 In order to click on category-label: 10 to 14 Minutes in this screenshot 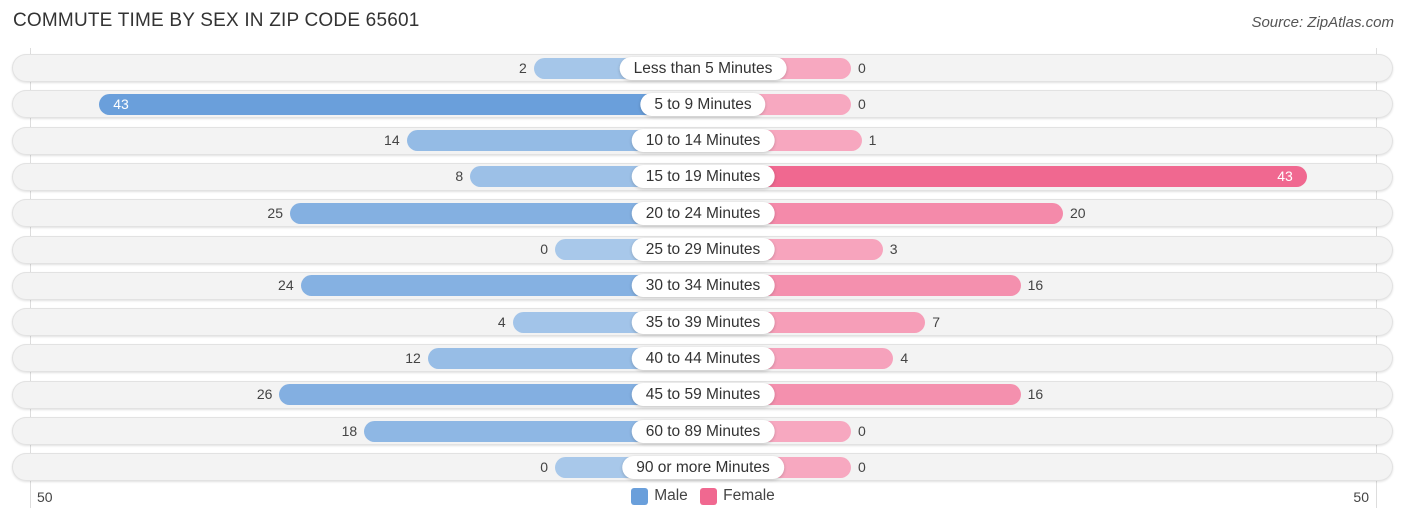, I will do `click(703, 141)`.